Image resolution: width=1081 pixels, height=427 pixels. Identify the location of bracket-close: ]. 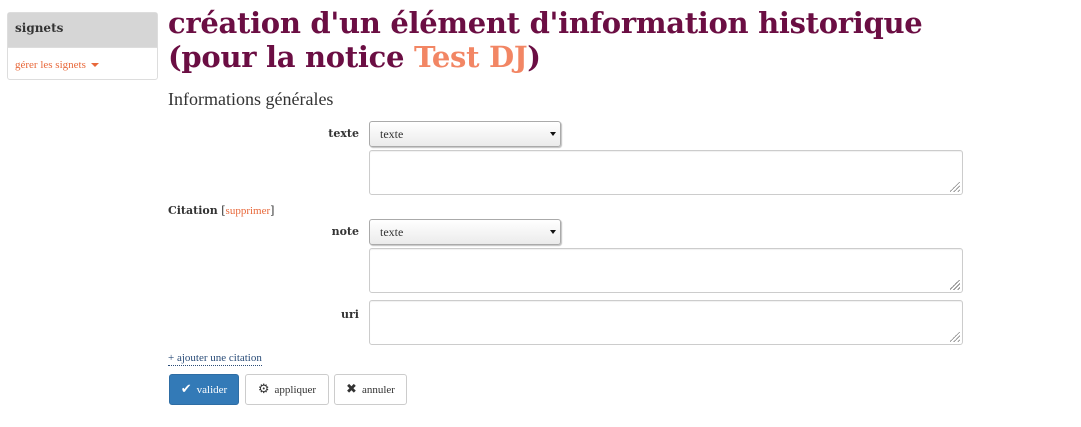
(272, 210).